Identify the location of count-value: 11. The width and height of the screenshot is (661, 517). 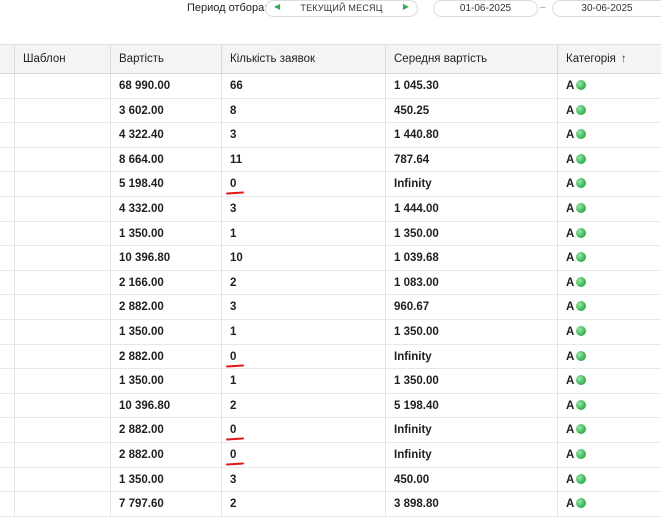
(236, 159).